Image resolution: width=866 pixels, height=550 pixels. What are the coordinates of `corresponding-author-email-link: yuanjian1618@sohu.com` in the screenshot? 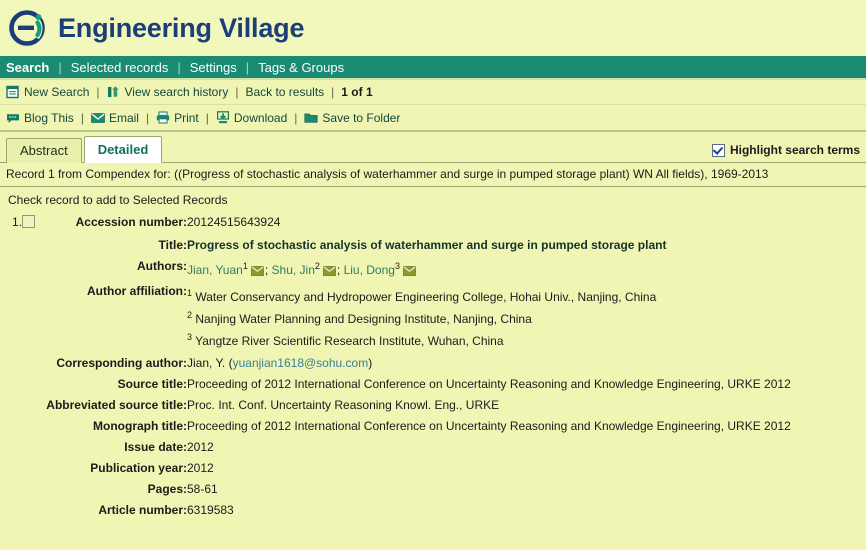 It's located at (301, 363).